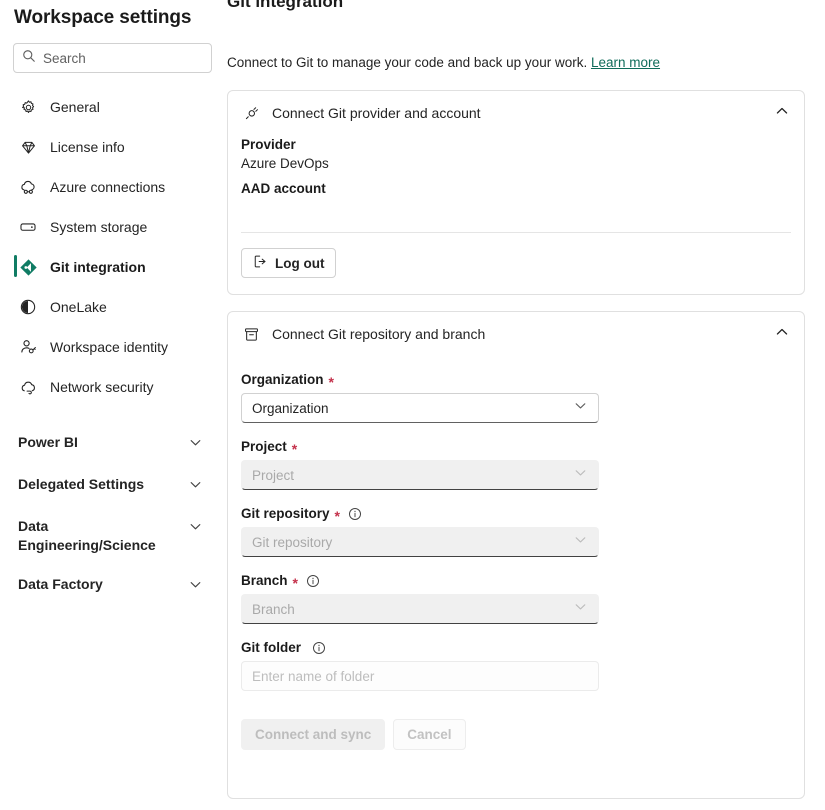  I want to click on sidebar-item-label: OneLake, so click(78, 307).